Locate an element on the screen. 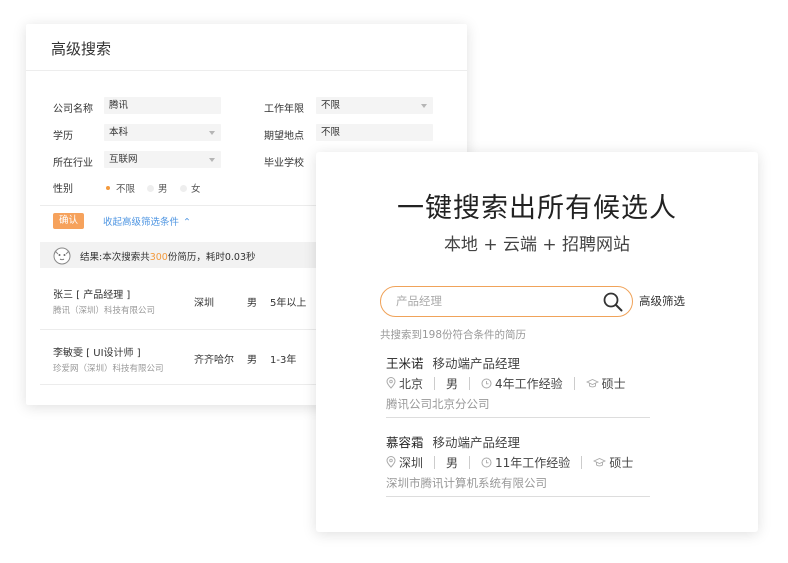  industry-label: 所在行业 is located at coordinates (73, 163).